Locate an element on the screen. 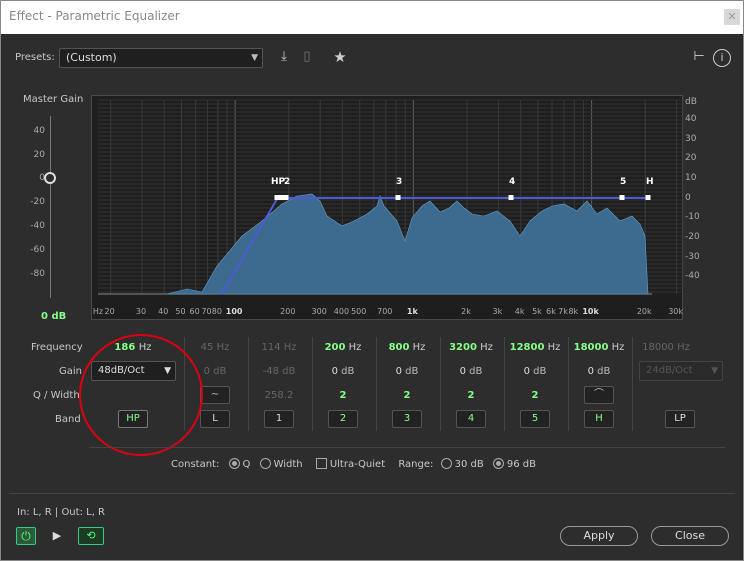  frequency-tick: 30k is located at coordinates (676, 311).